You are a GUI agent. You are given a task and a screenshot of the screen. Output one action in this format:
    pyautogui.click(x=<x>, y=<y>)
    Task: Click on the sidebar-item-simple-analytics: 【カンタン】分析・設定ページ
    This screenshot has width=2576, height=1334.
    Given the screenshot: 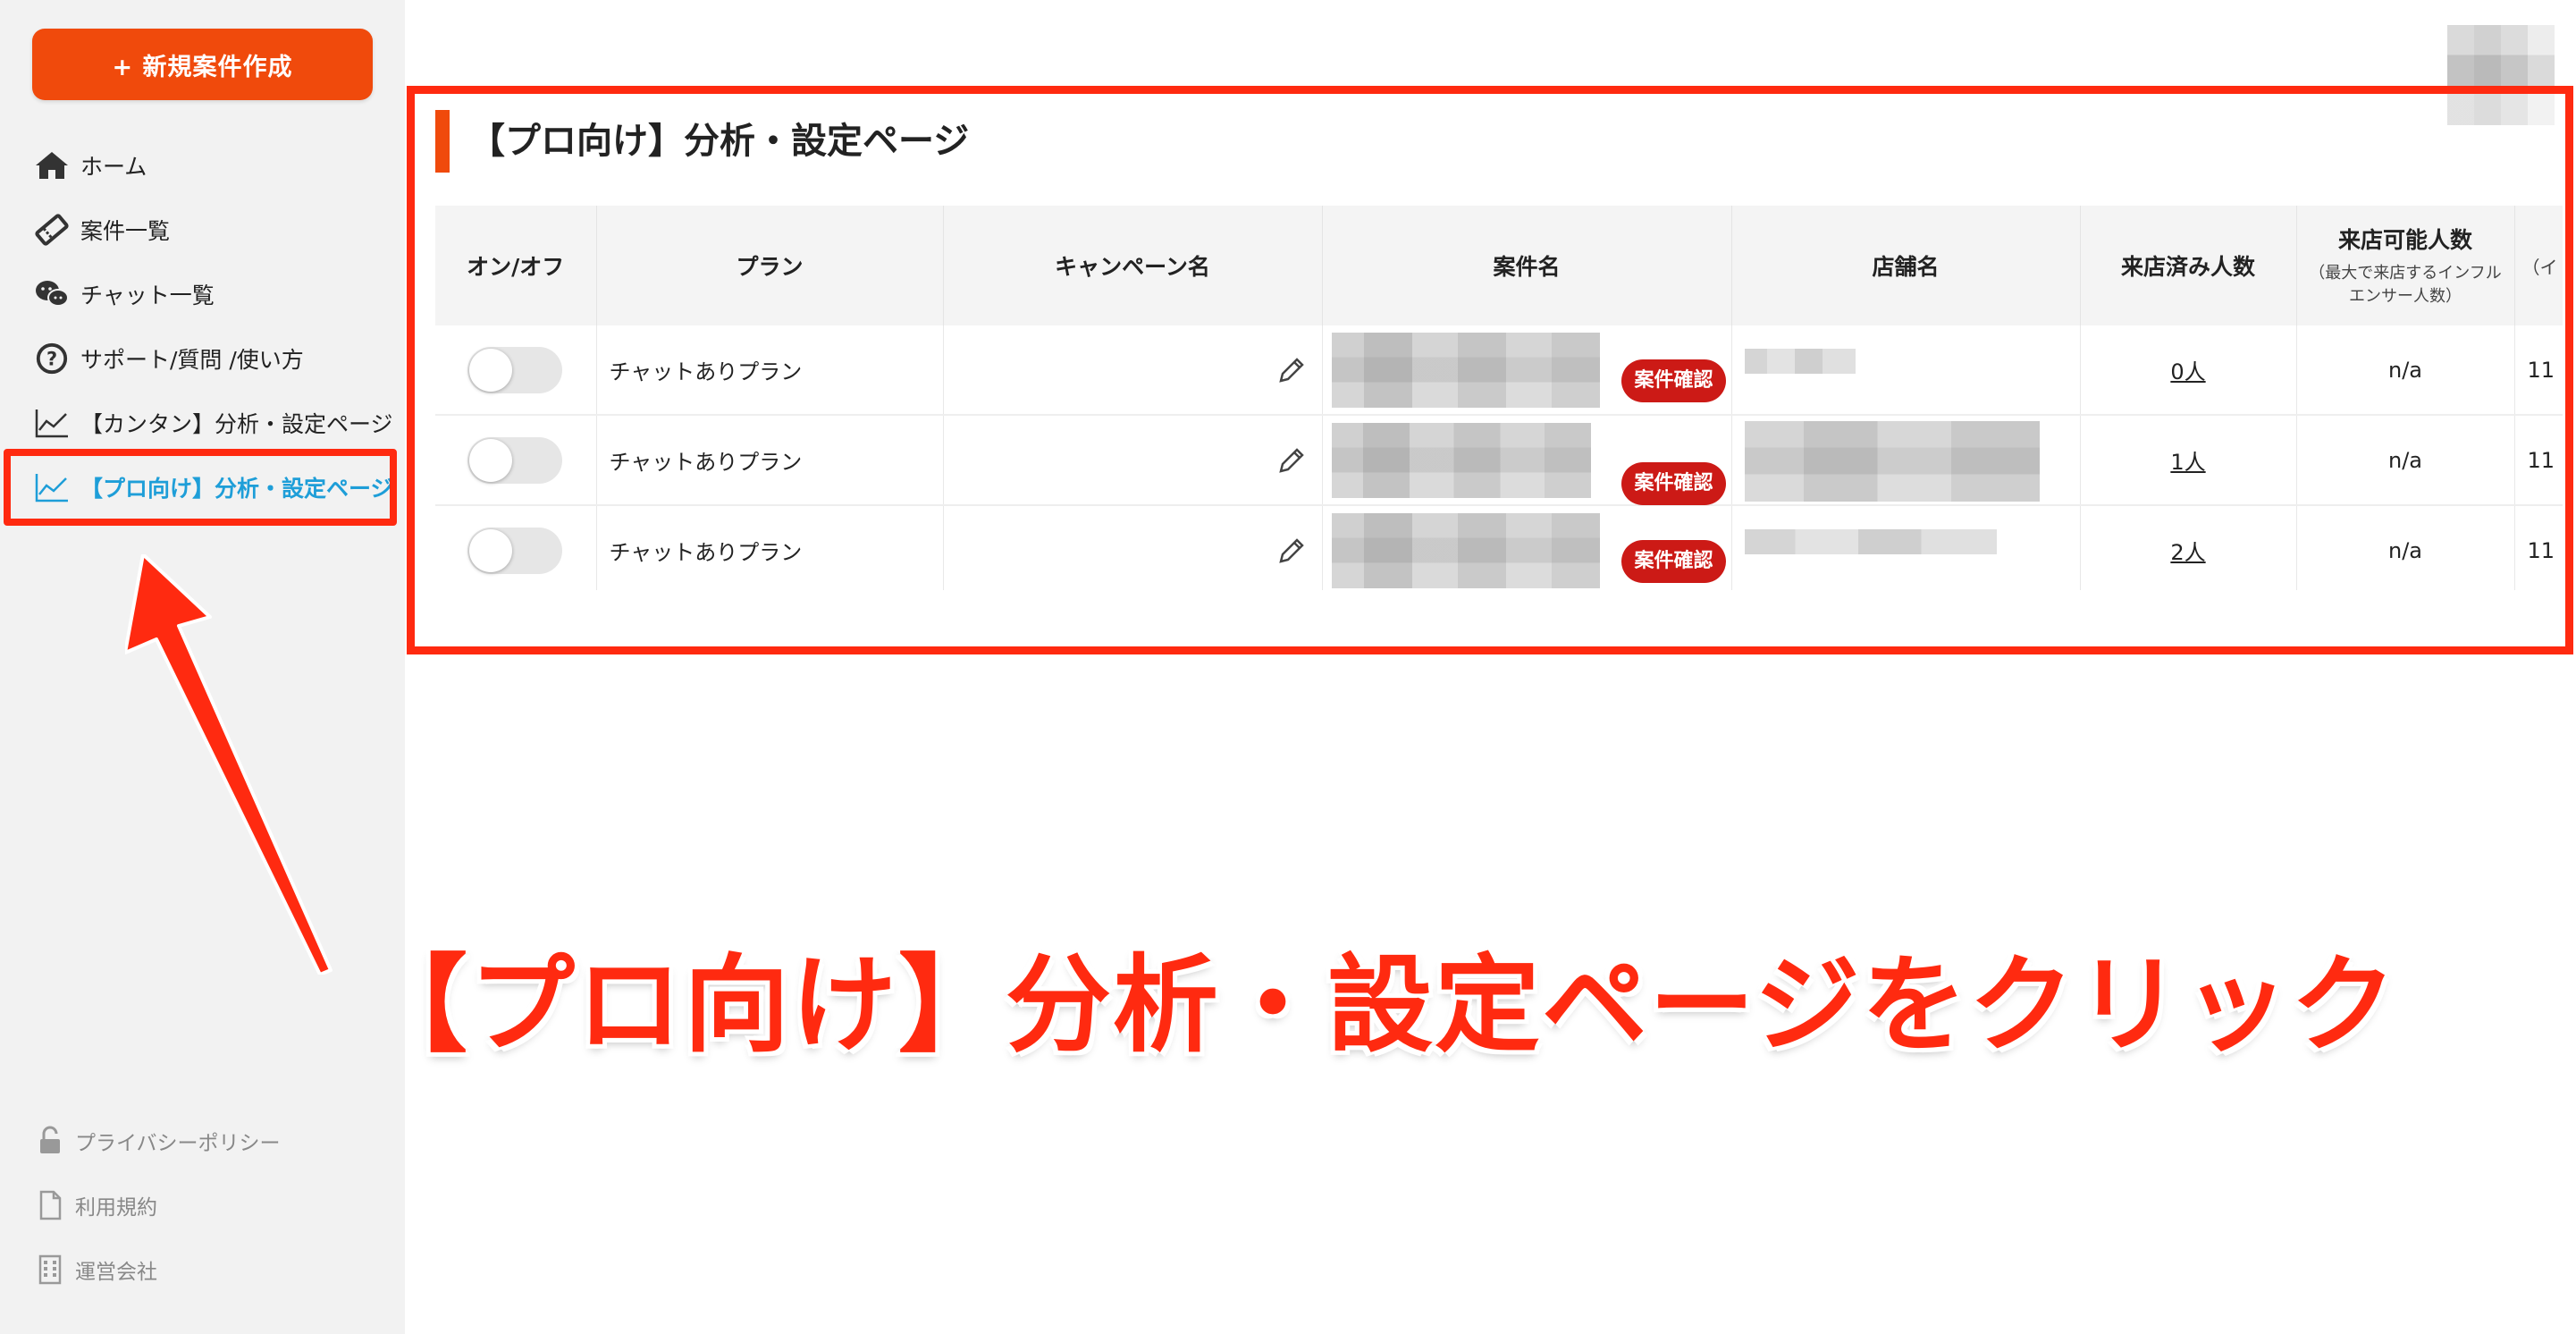 What is the action you would take?
    pyautogui.click(x=216, y=423)
    